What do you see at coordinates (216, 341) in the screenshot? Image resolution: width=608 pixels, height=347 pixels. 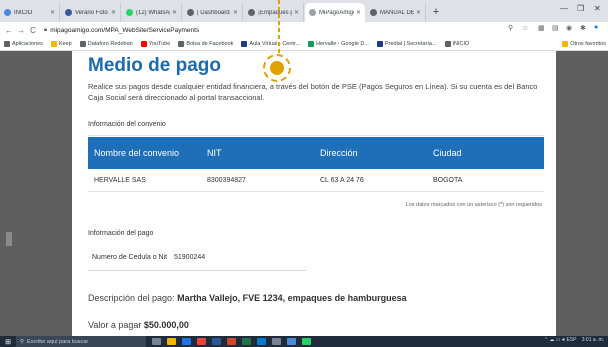 I see `word-icon` at bounding box center [216, 341].